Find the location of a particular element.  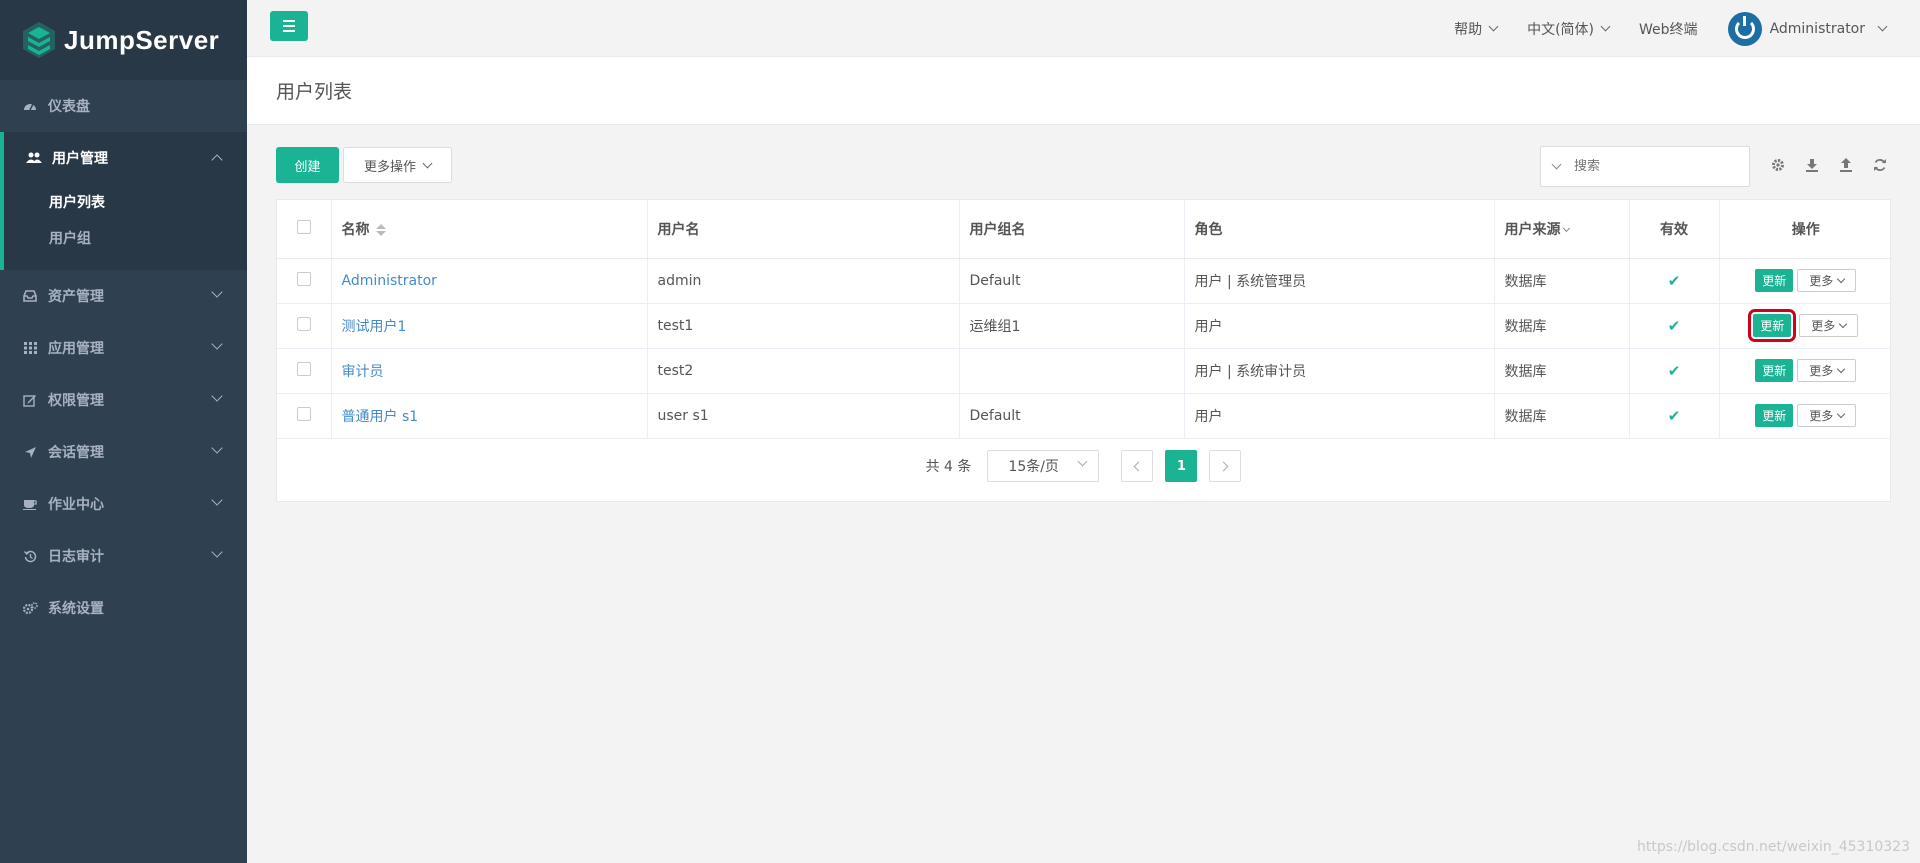

download-icon is located at coordinates (1812, 165).